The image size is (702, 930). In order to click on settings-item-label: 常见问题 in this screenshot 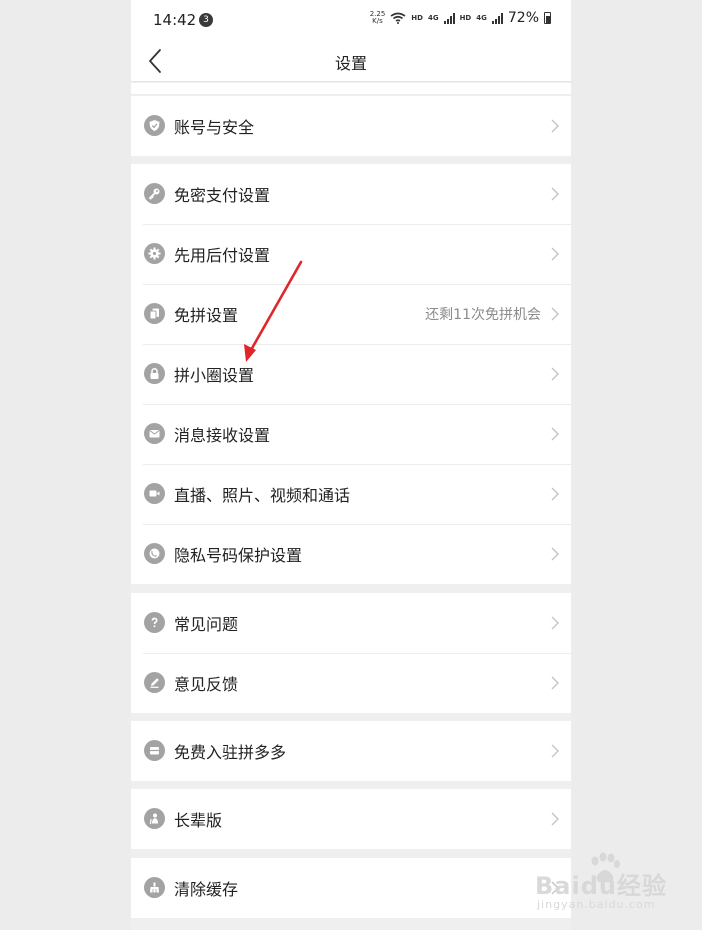, I will do `click(206, 624)`.